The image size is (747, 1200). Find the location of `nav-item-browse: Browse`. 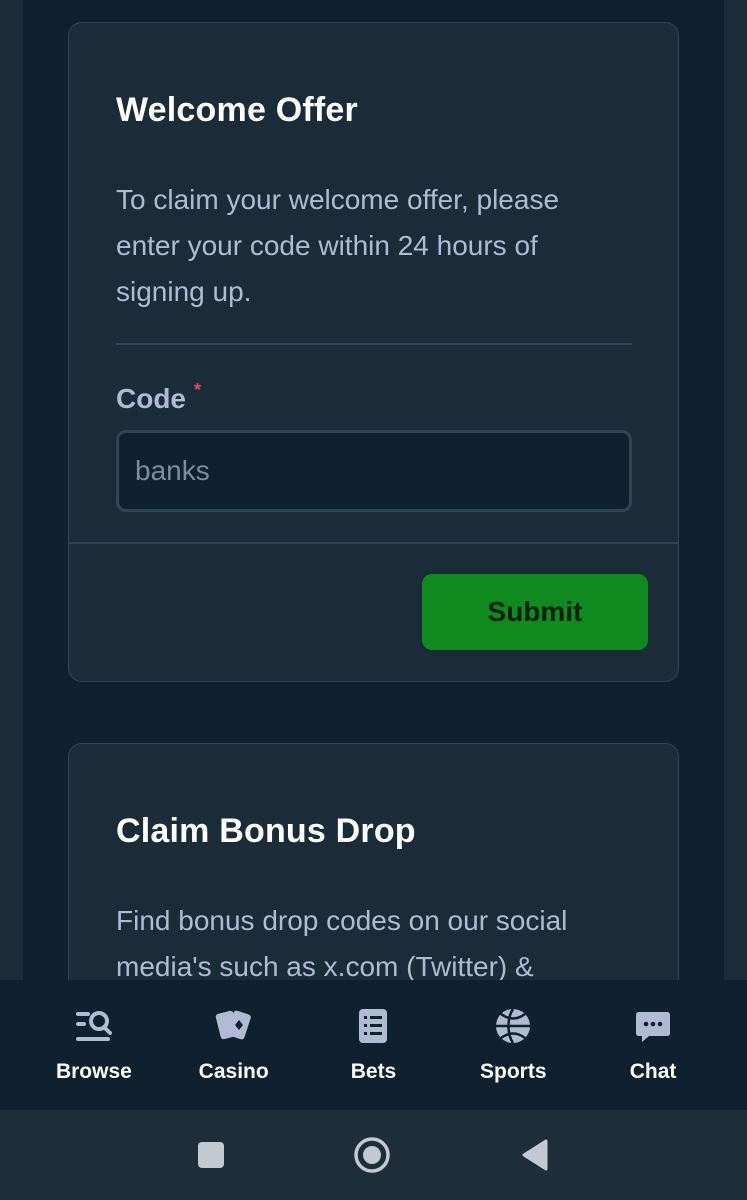

nav-item-browse: Browse is located at coordinates (94, 1032).